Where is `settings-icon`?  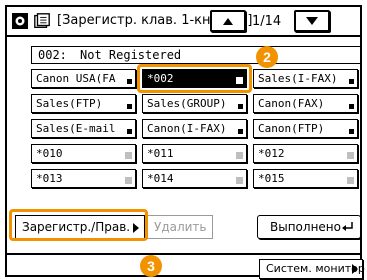 settings-icon is located at coordinates (20, 21).